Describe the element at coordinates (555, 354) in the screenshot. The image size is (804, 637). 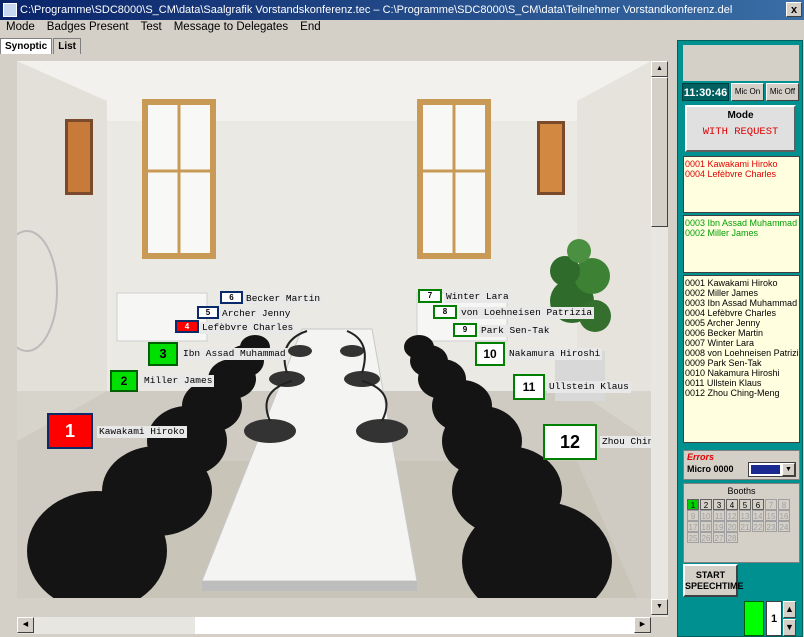
I see `seat-10-name: Nakamura Hiroshi` at that location.